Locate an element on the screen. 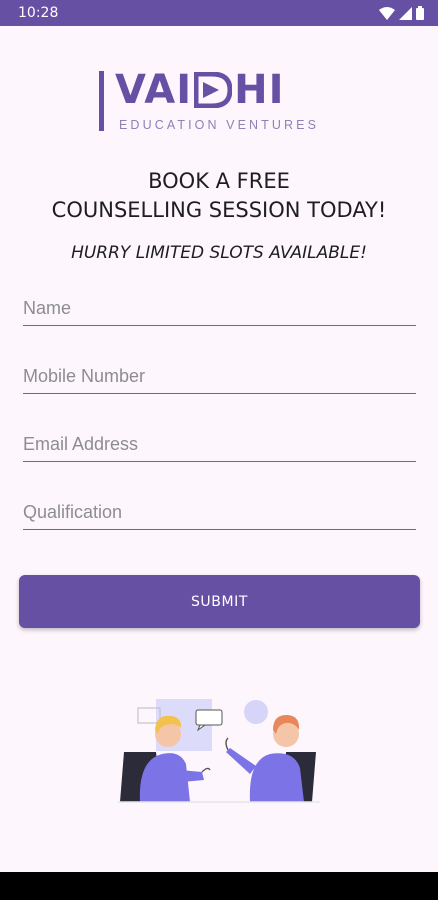 The image size is (438, 900). battery-icon is located at coordinates (420, 13).